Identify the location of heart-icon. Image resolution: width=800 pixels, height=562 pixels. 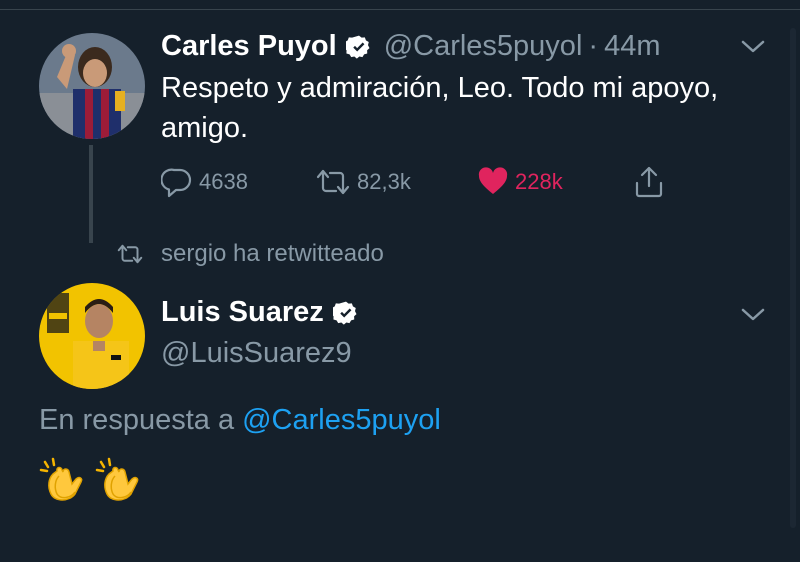
(493, 180).